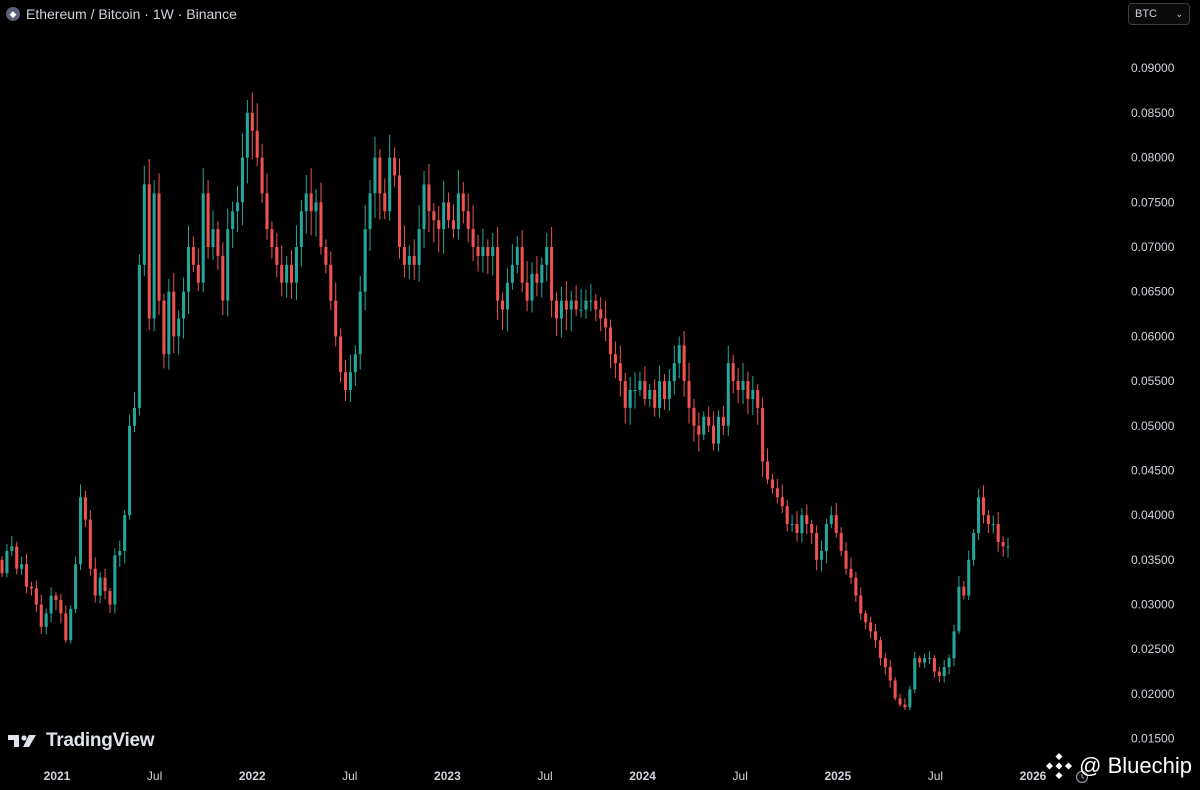 The height and width of the screenshot is (790, 1200). Describe the element at coordinates (100, 740) in the screenshot. I see `brand-name: TradingView` at that location.